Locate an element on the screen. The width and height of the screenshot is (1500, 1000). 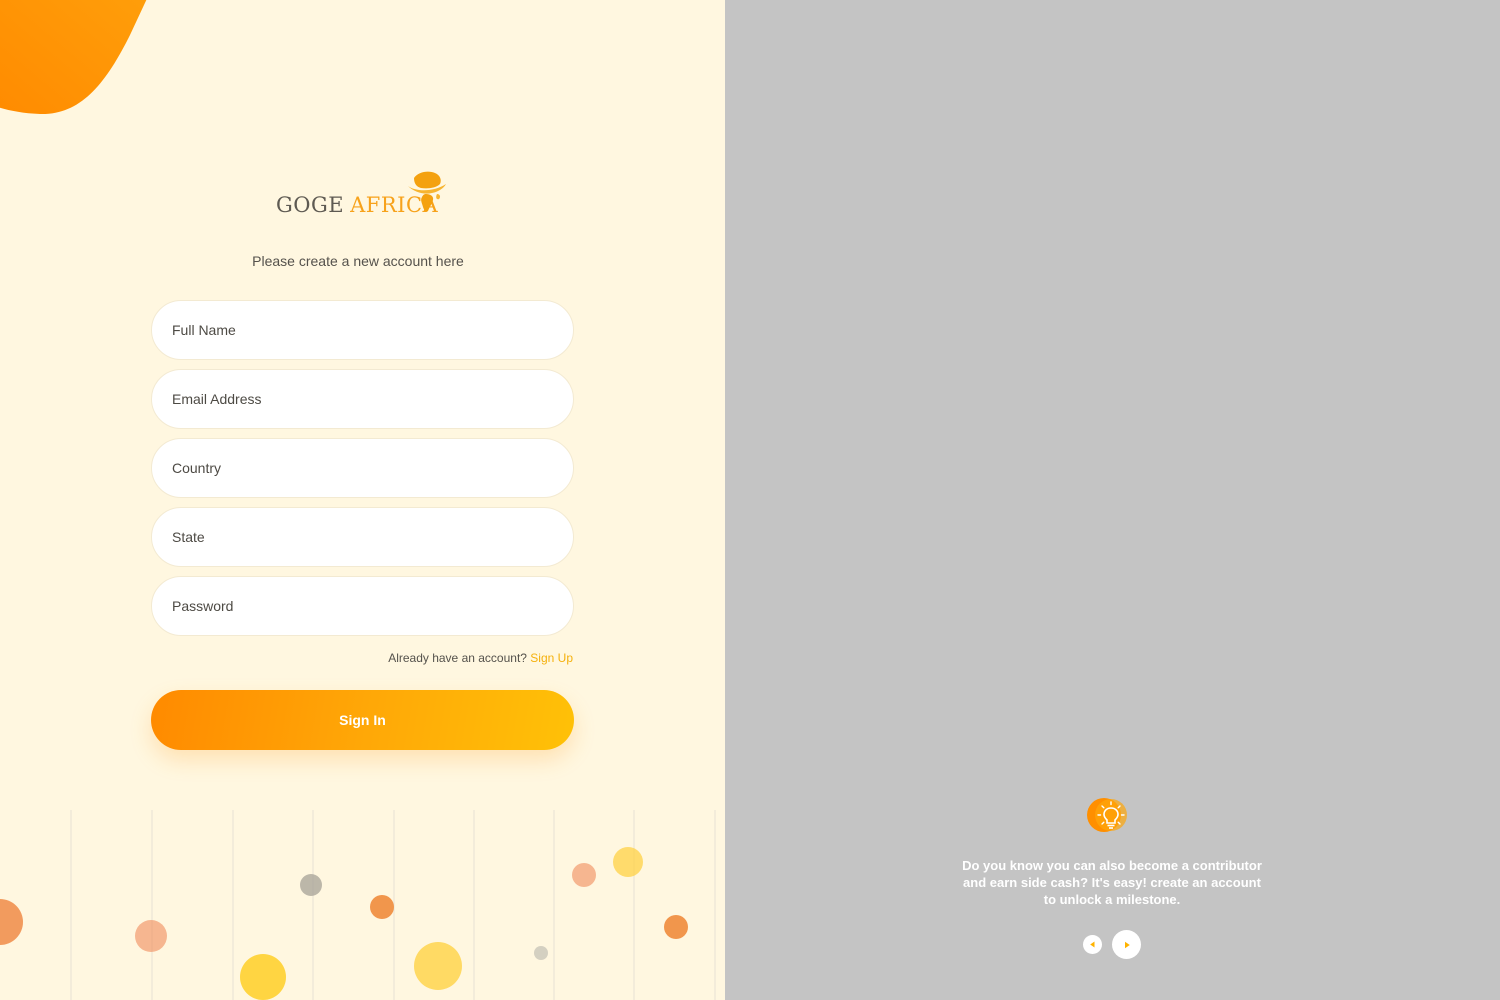
full-name-field is located at coordinates (362, 330).